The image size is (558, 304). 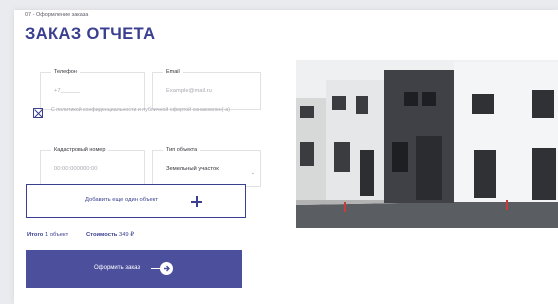 What do you see at coordinates (192, 169) in the screenshot?
I see `object-type-value: Земельный участок` at bounding box center [192, 169].